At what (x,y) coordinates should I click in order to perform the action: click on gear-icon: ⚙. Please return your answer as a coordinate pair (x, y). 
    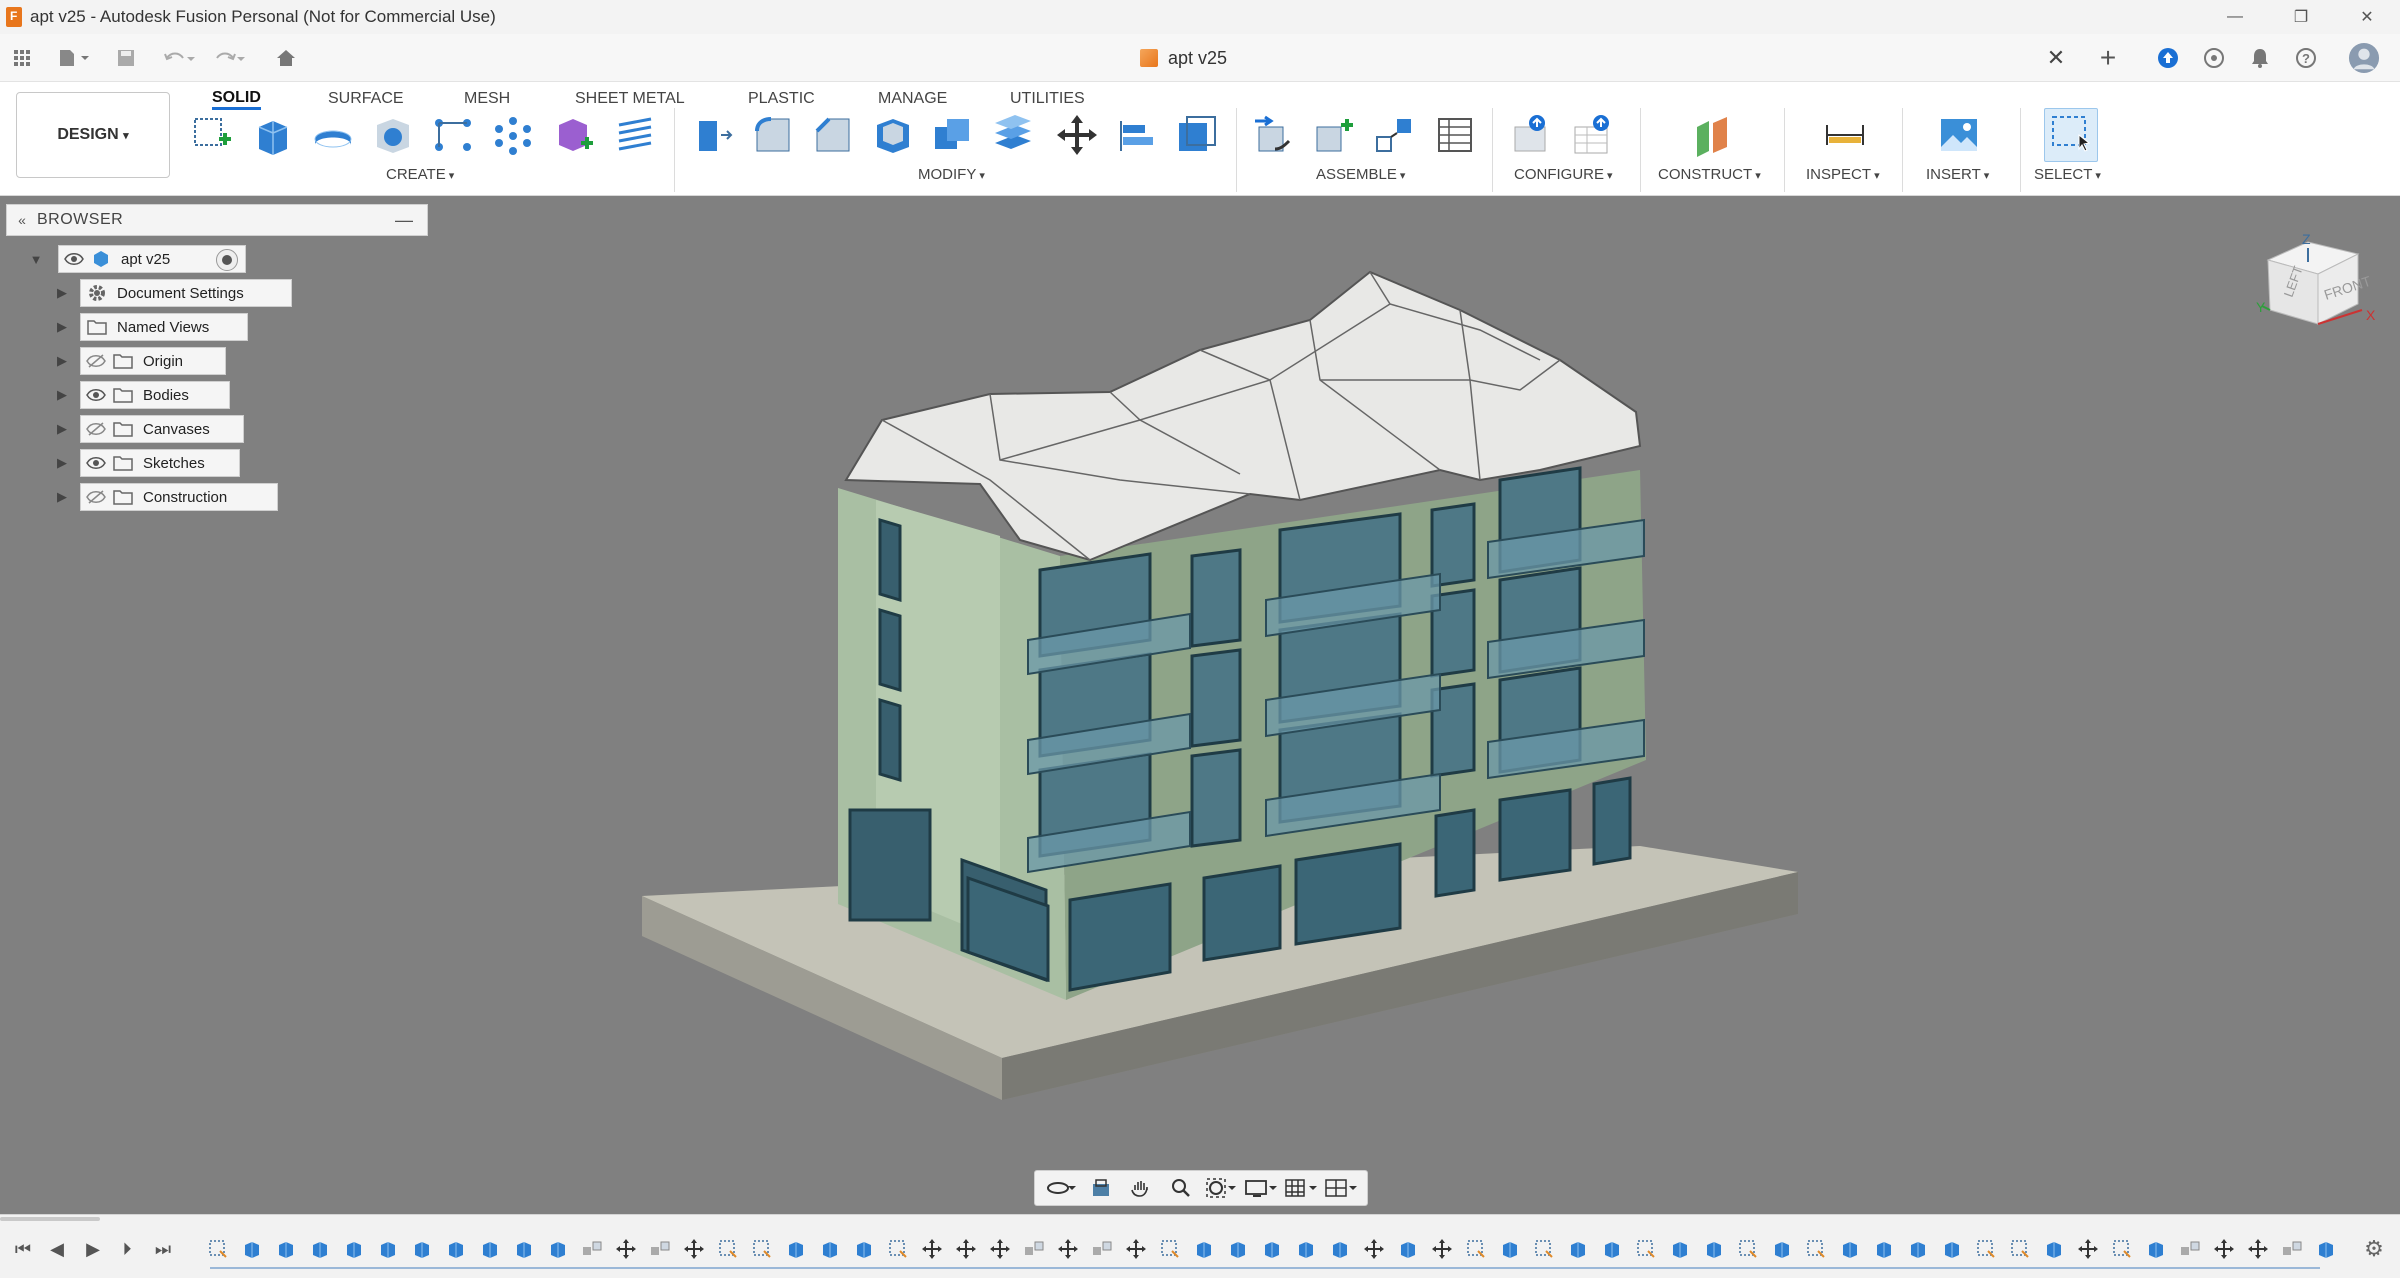
    Looking at the image, I should click on (2374, 1249).